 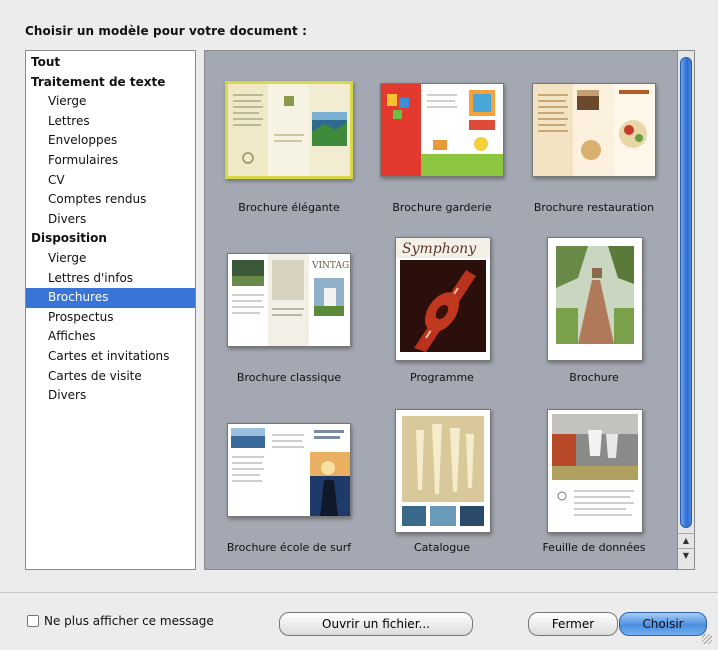 What do you see at coordinates (594, 377) in the screenshot?
I see `template-label-brochure: Brochure` at bounding box center [594, 377].